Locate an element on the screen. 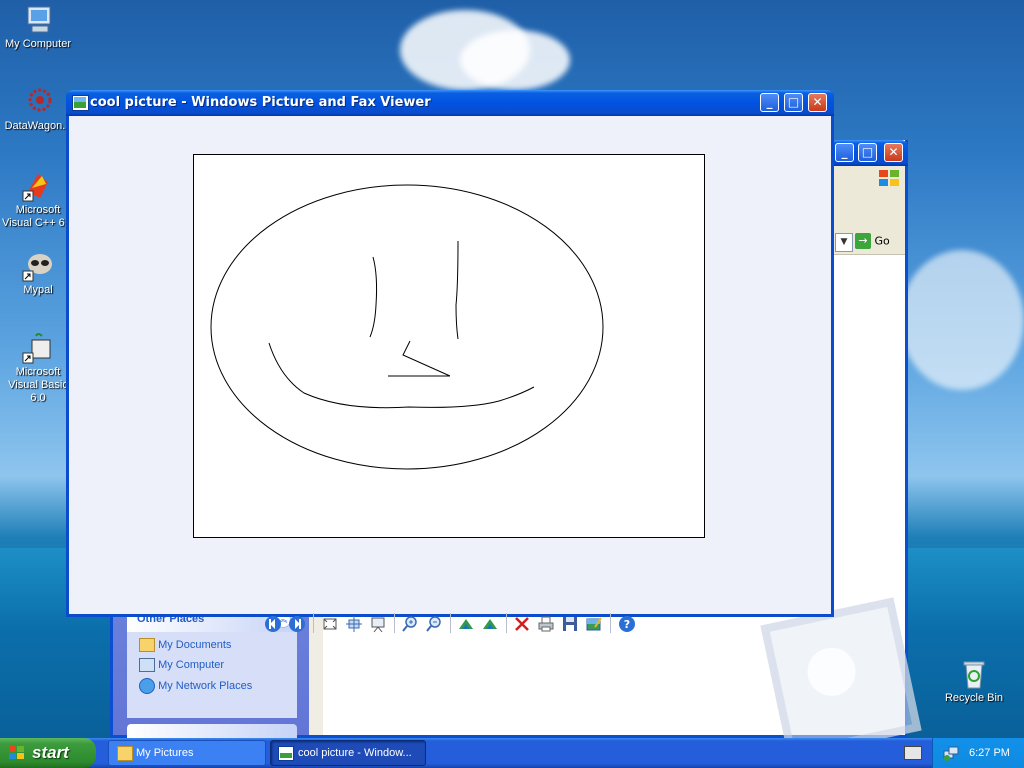 This screenshot has height=768, width=1024. desktop-icon-label: Mypal is located at coordinates (38, 290).